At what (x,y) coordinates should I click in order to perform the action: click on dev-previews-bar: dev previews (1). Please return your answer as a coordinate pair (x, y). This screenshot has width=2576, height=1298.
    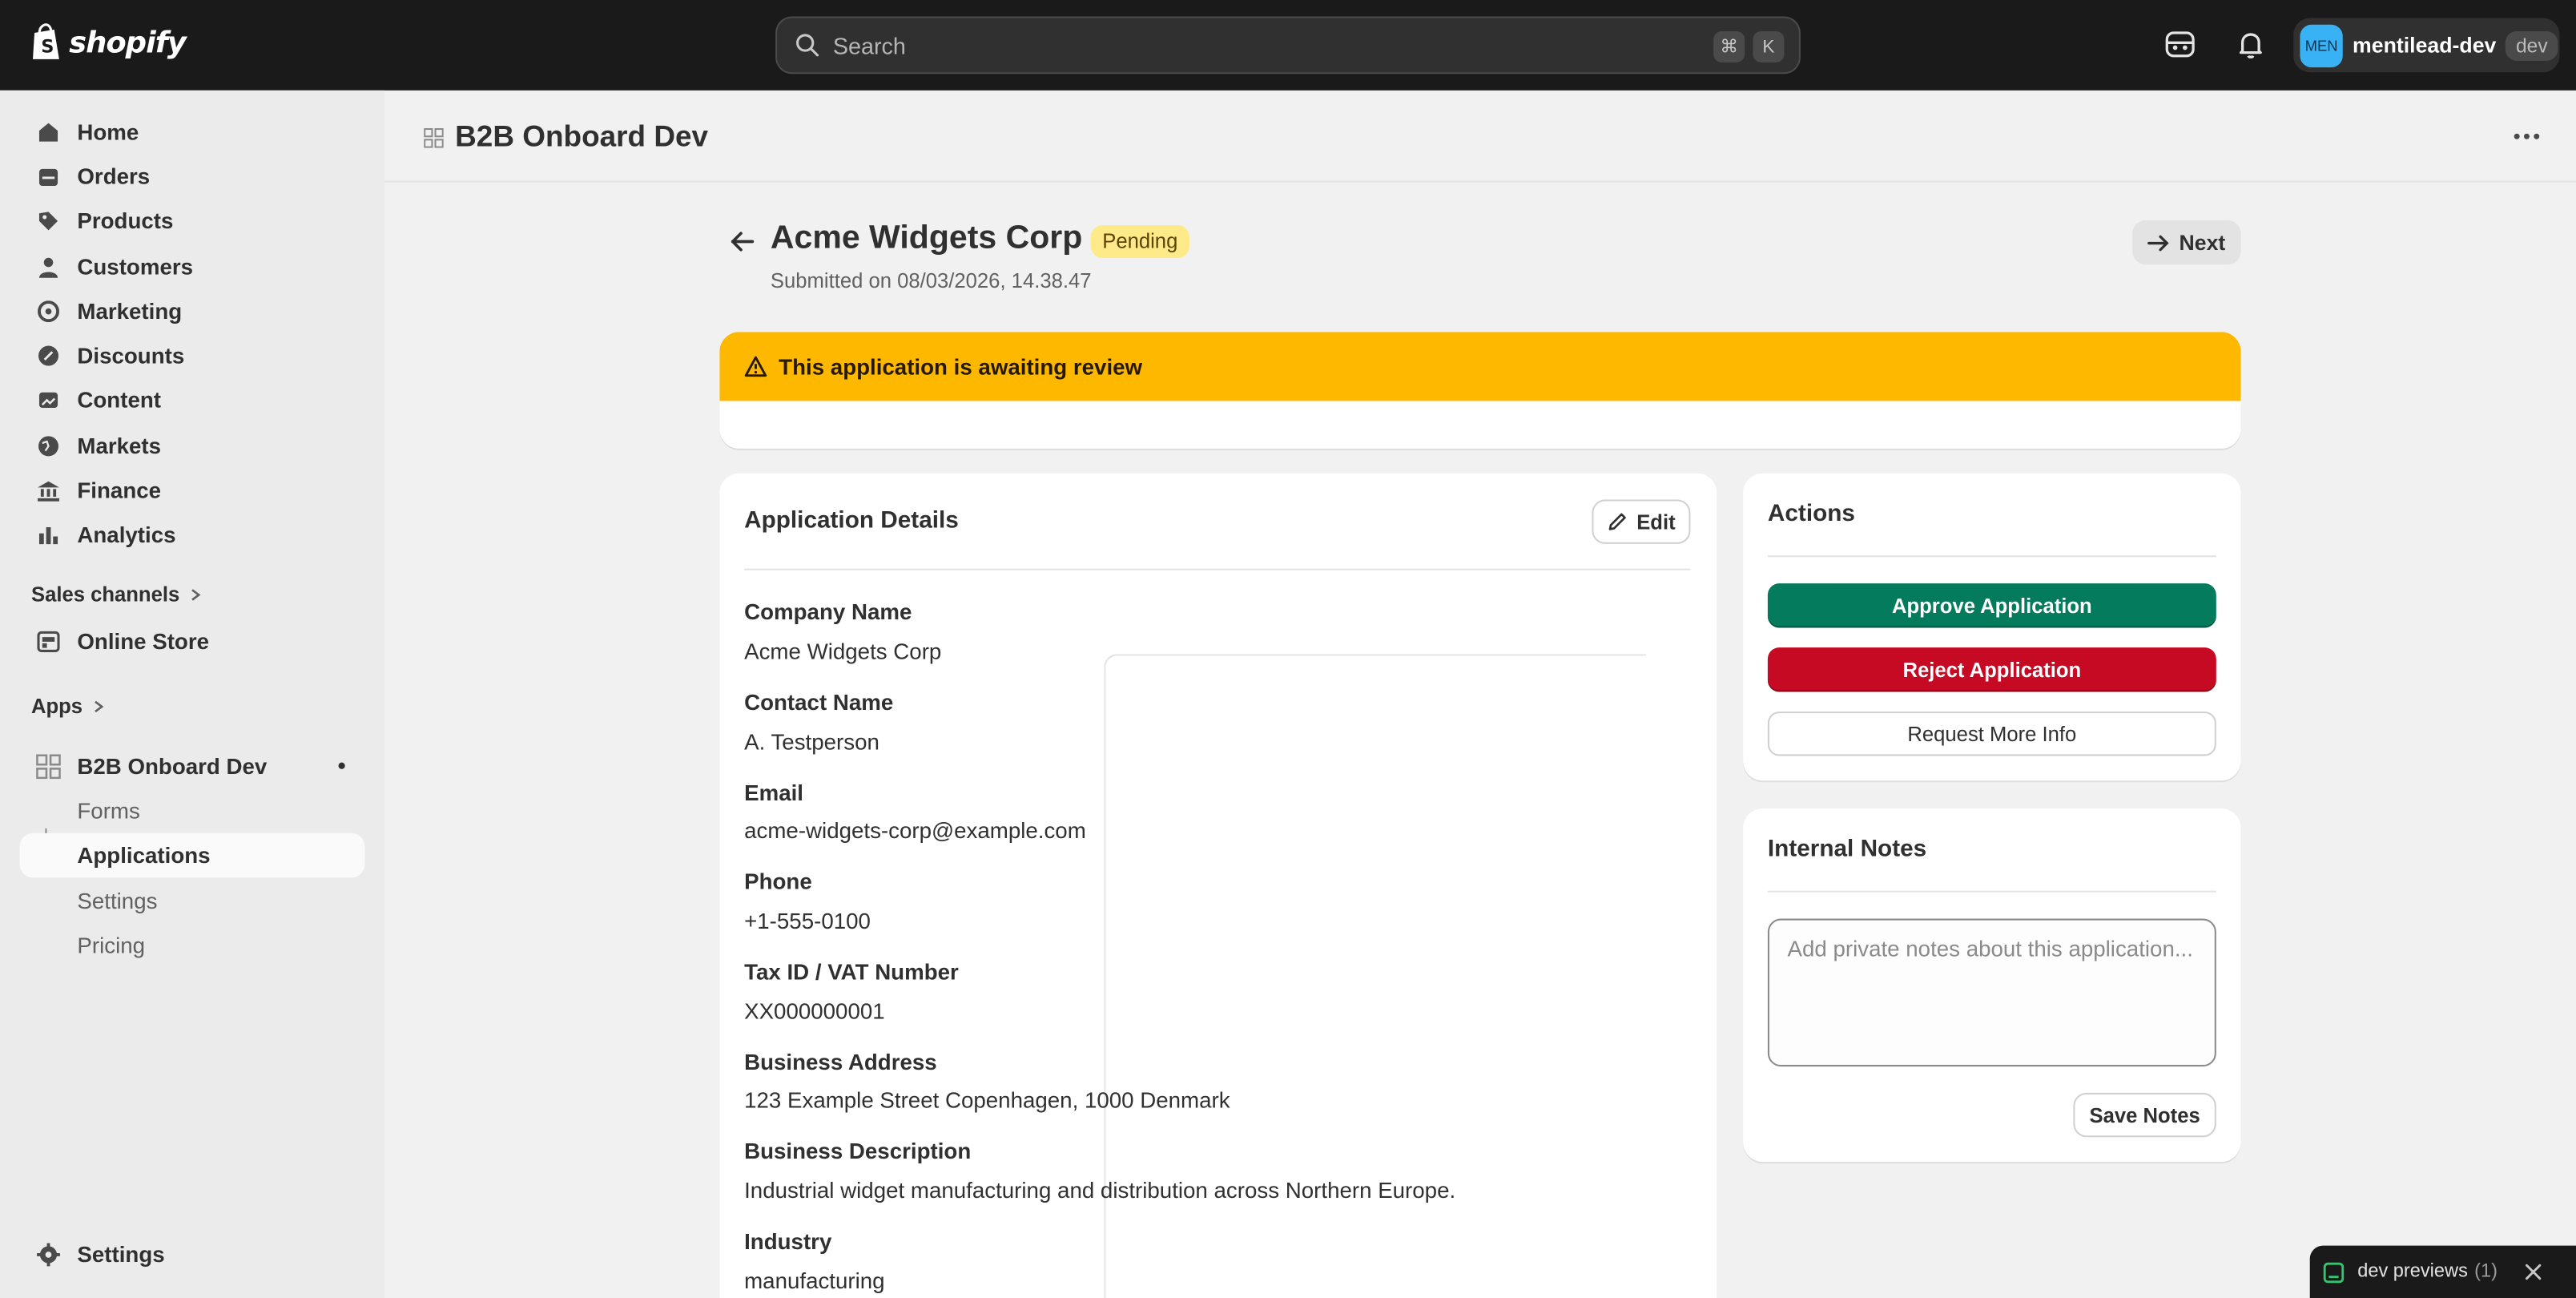
    Looking at the image, I should click on (2442, 1271).